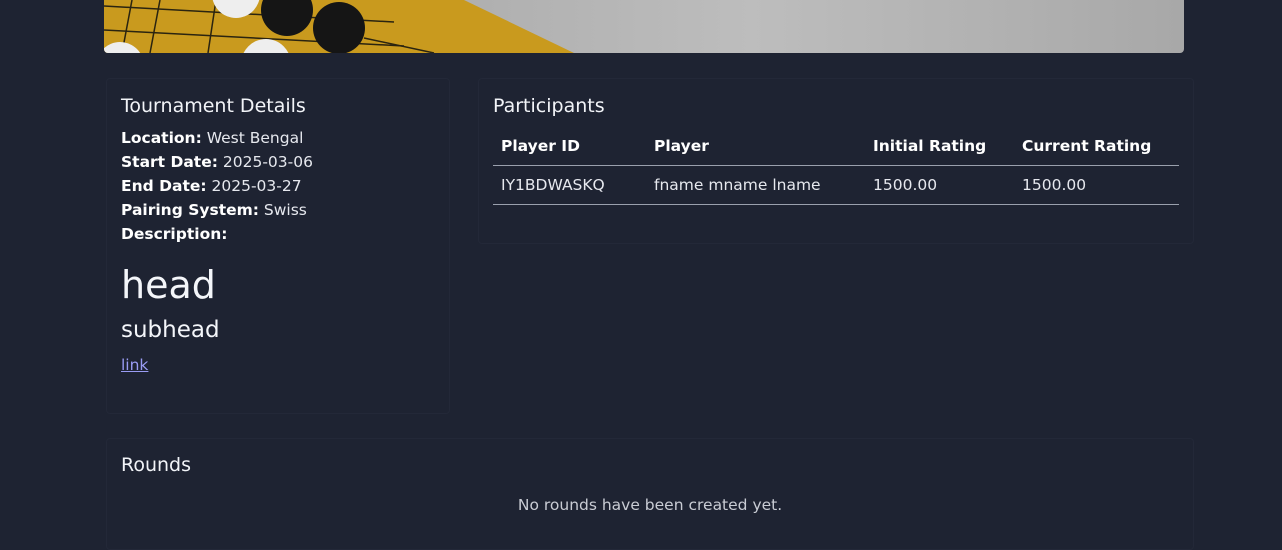 The image size is (1282, 550). What do you see at coordinates (285, 210) in the screenshot?
I see `pairing-system-value: Swiss` at bounding box center [285, 210].